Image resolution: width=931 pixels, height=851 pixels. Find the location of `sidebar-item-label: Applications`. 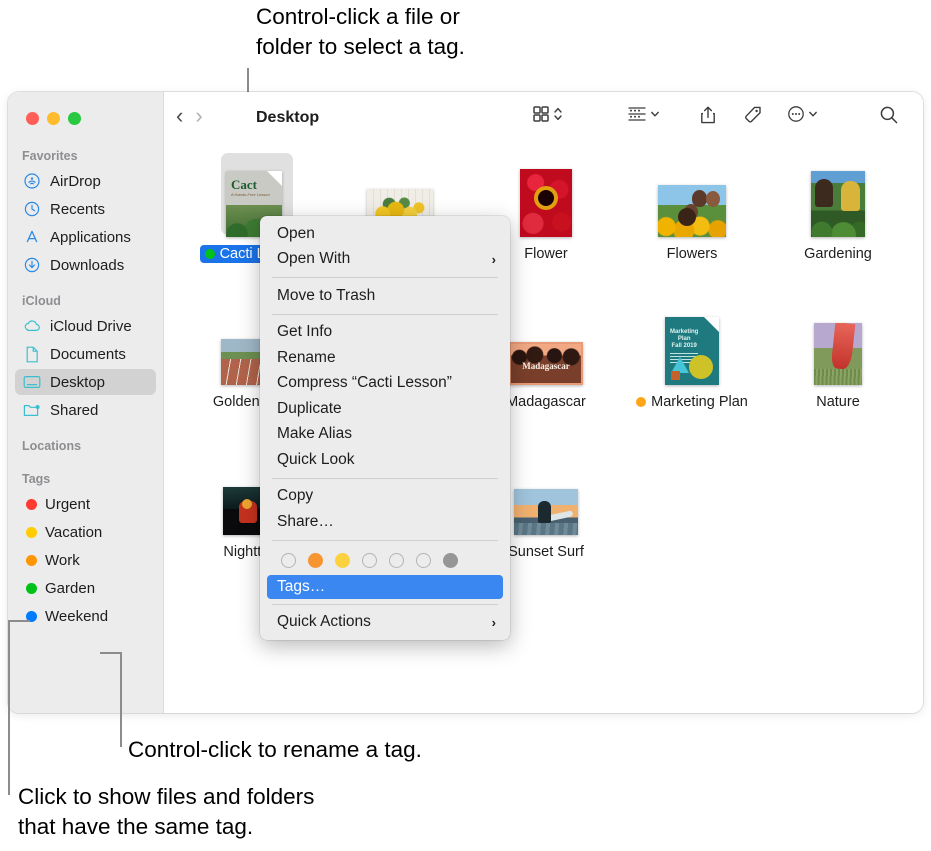

sidebar-item-label: Applications is located at coordinates (90, 237).